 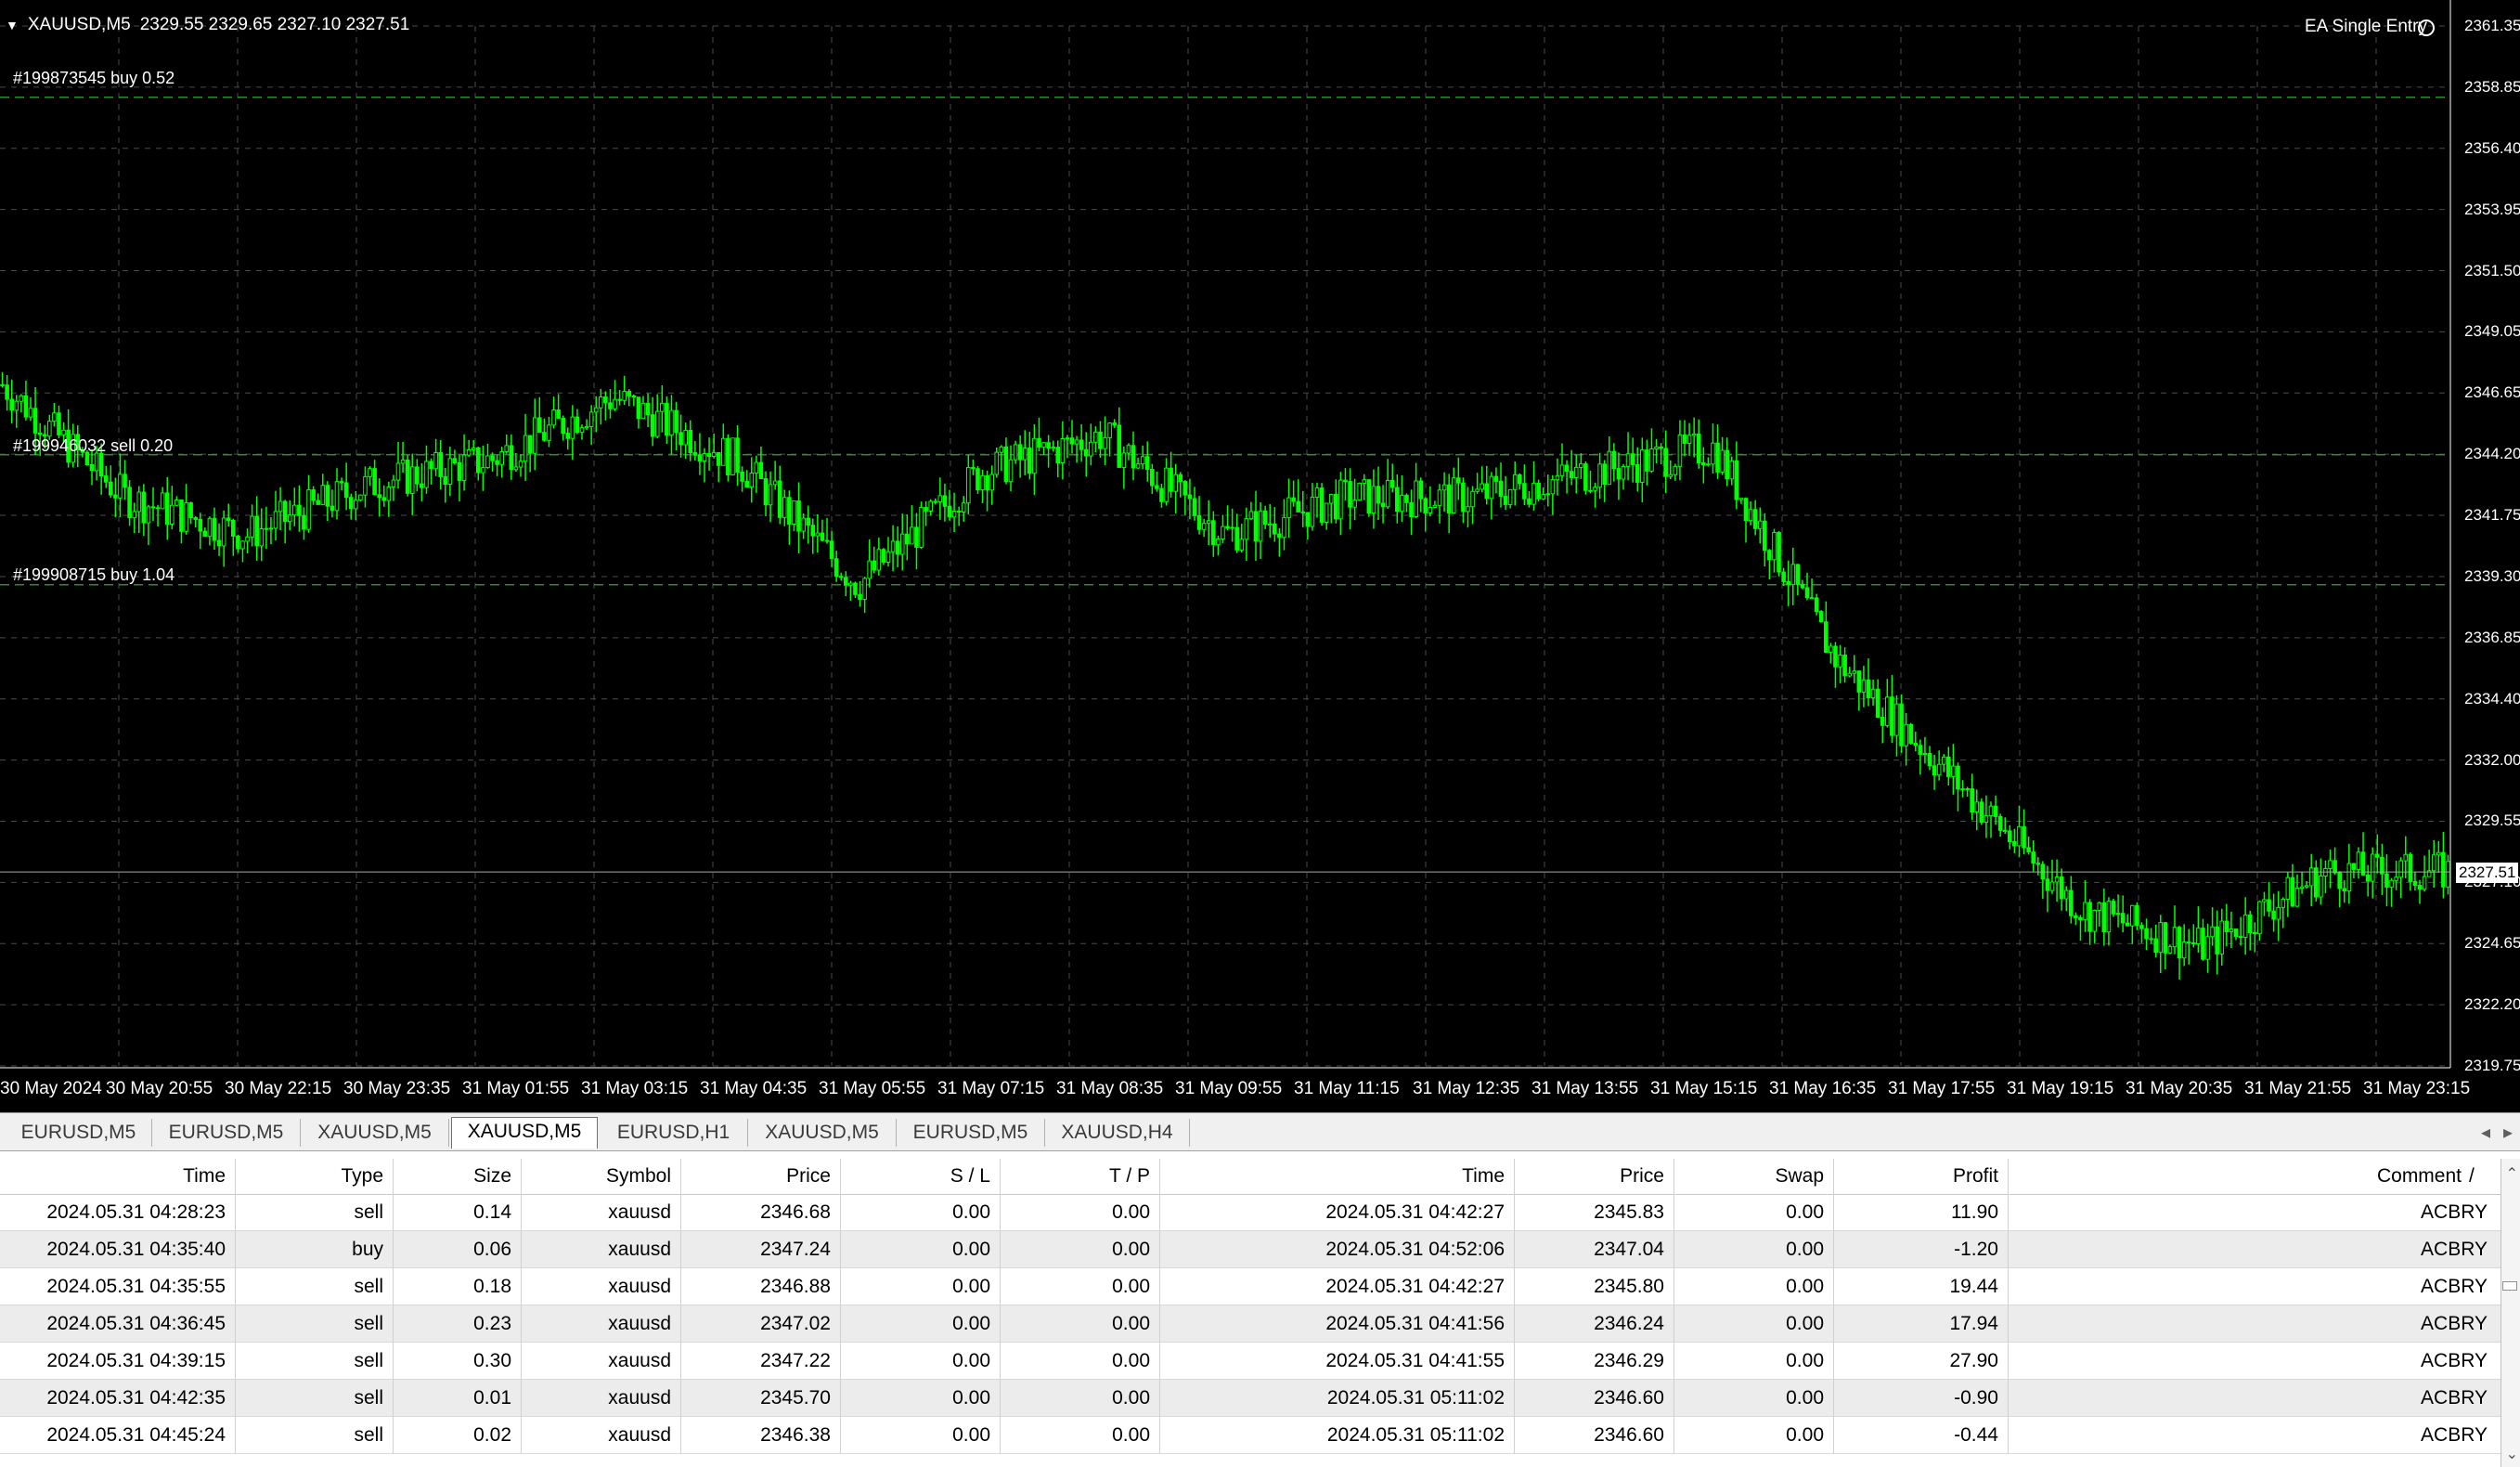 What do you see at coordinates (2512, 1173) in the screenshot?
I see `scroll-up-icon: ⌃` at bounding box center [2512, 1173].